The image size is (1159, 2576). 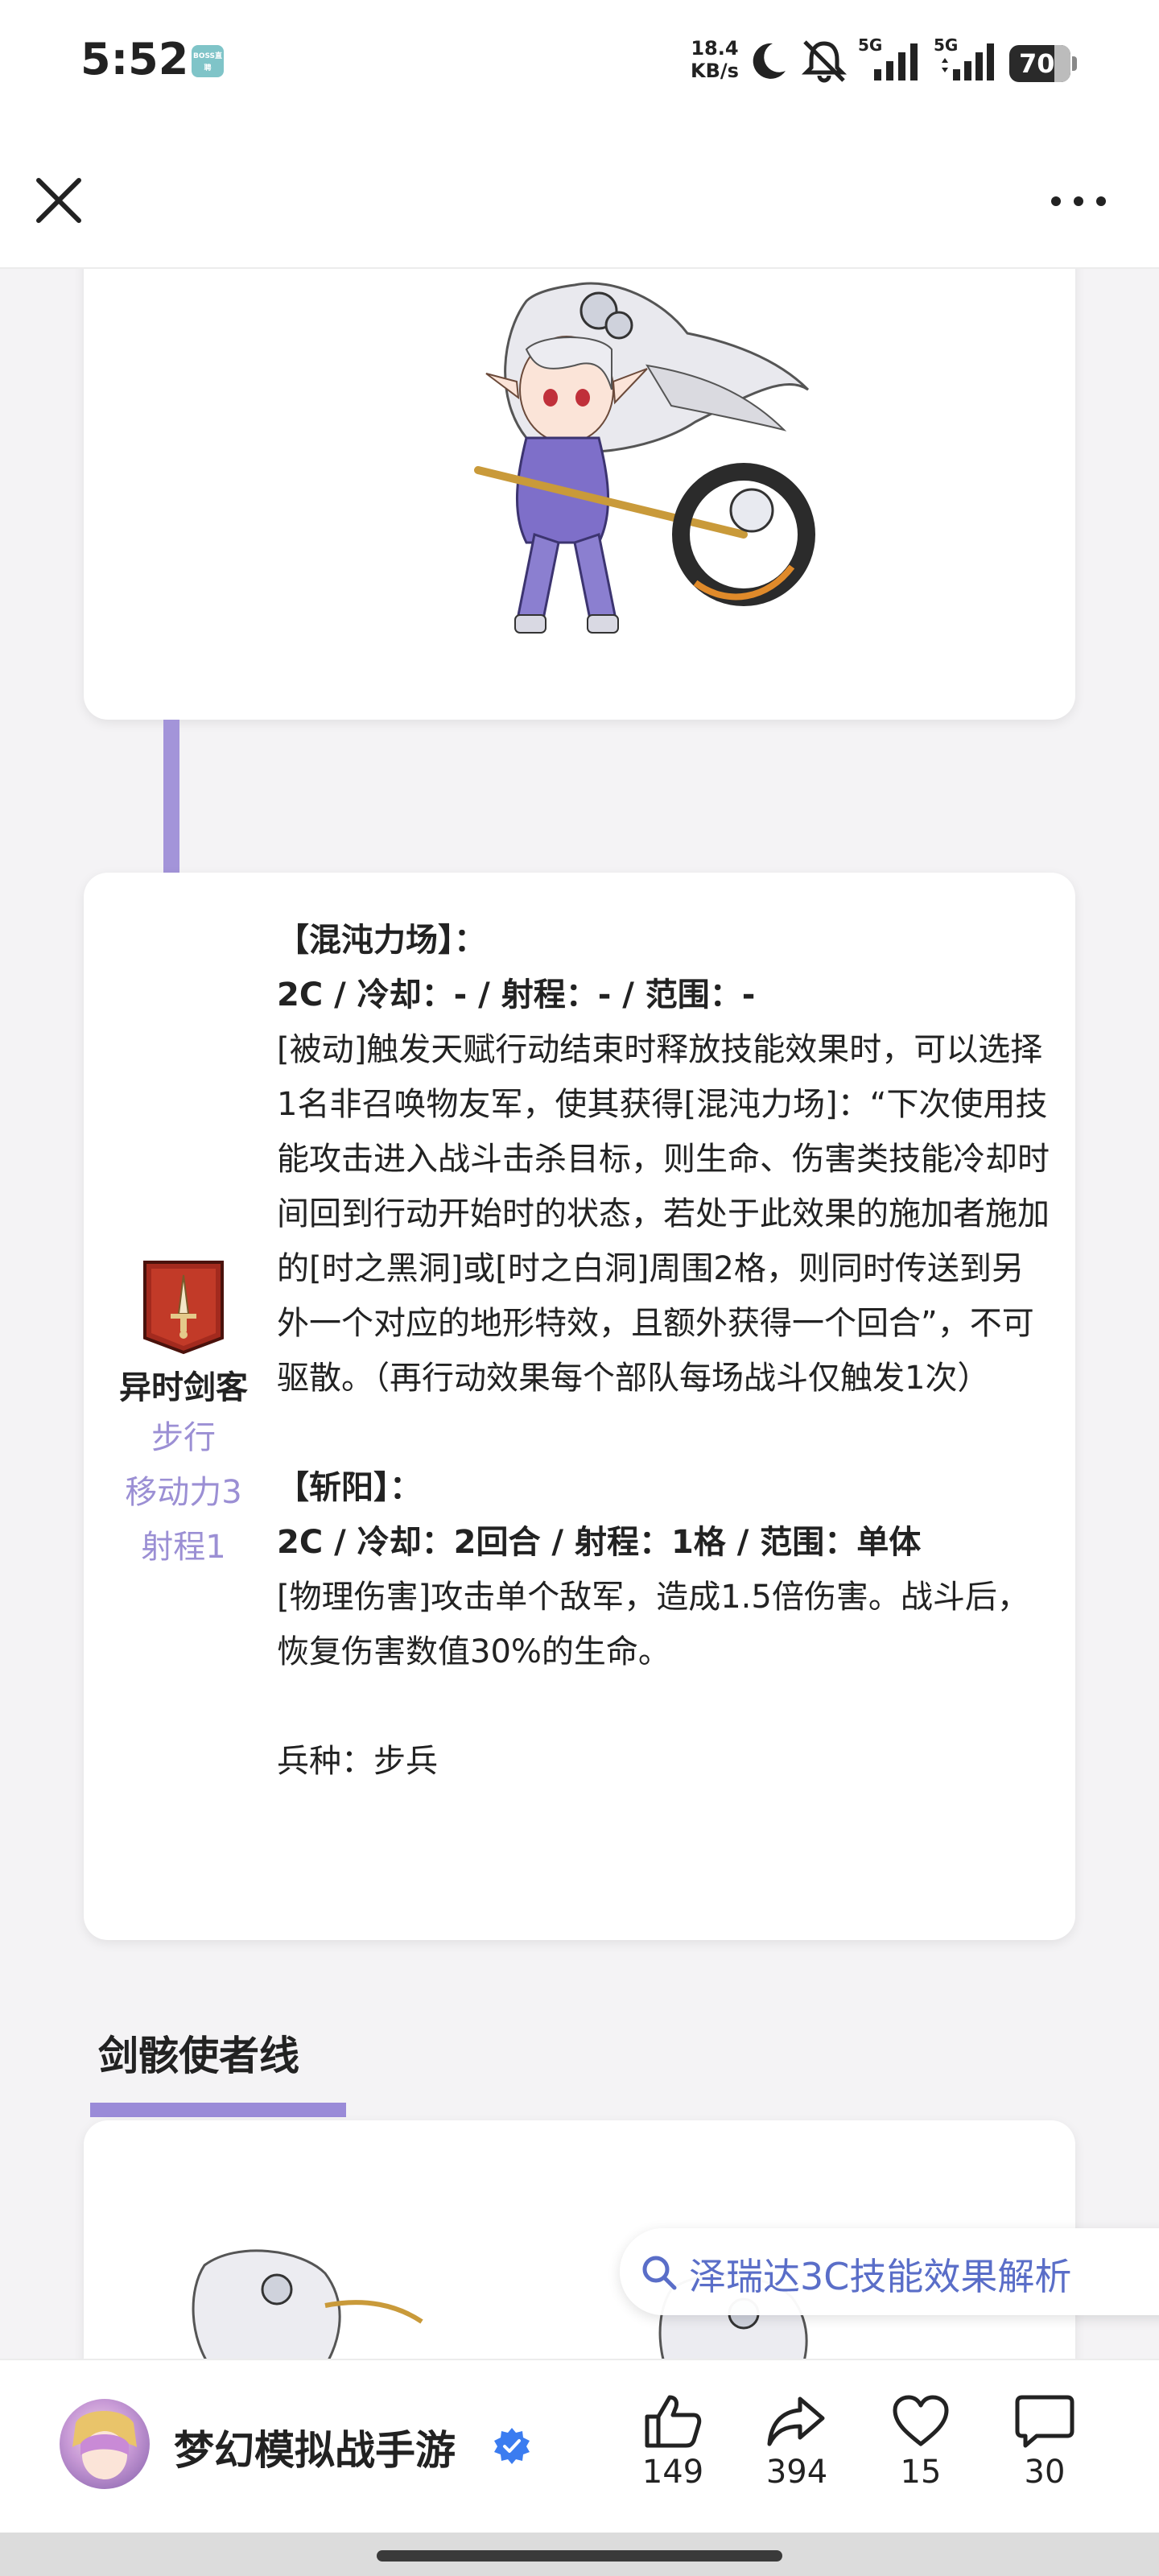 I want to click on share-count: 394, so click(x=796, y=2472).